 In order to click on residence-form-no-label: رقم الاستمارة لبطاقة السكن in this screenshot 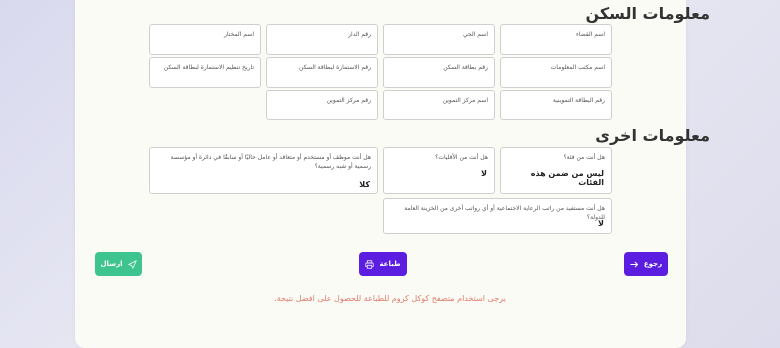, I will do `click(335, 67)`.